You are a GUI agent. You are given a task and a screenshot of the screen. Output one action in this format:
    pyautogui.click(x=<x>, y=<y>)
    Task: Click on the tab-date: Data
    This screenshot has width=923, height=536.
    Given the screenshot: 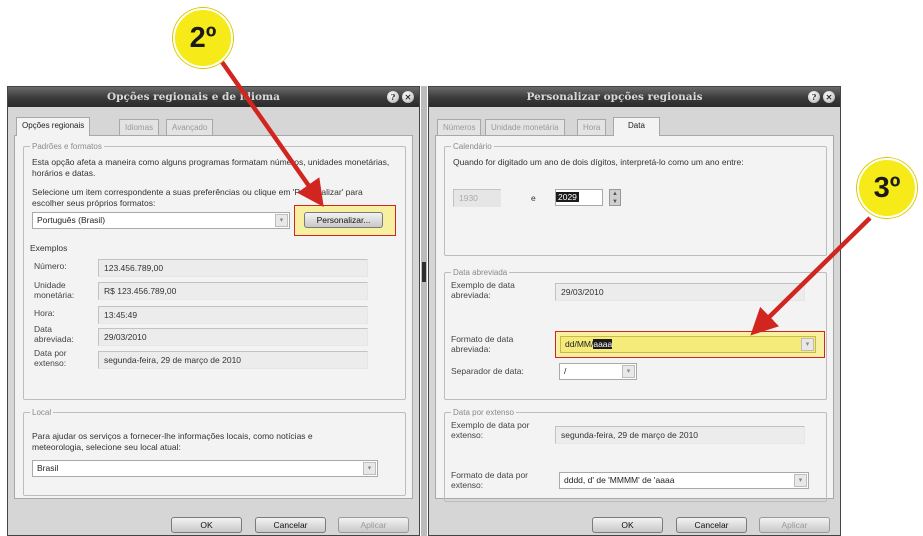 What is the action you would take?
    pyautogui.click(x=636, y=126)
    